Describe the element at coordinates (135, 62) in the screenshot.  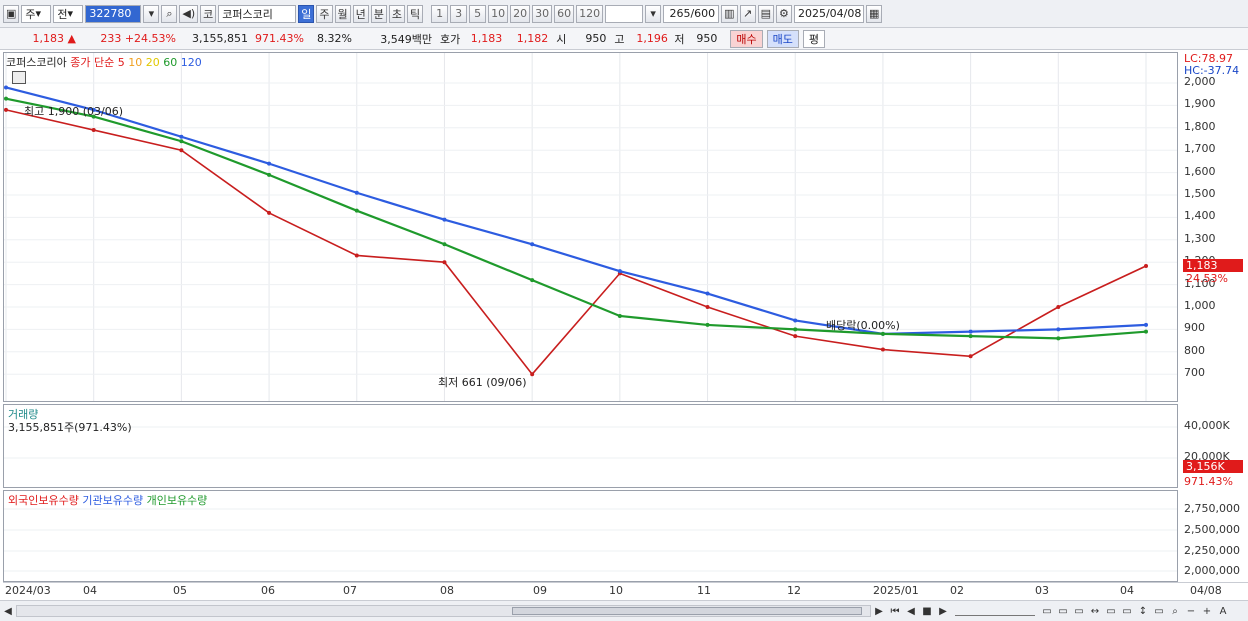
I see `legend-ma10: 10` at that location.